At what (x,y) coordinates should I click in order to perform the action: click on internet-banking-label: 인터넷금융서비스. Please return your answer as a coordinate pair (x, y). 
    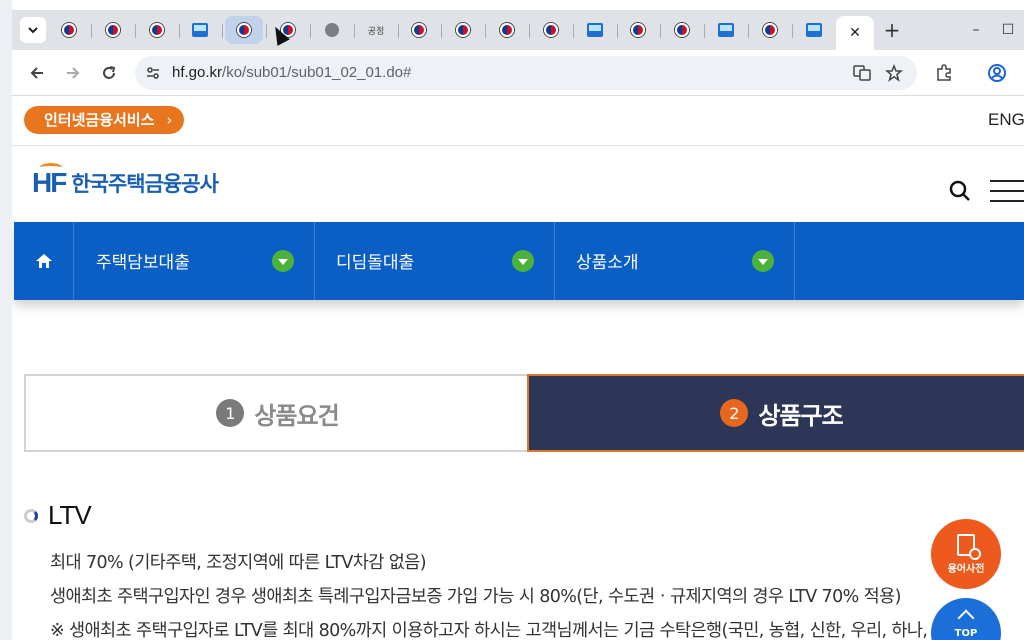
    Looking at the image, I should click on (99, 120).